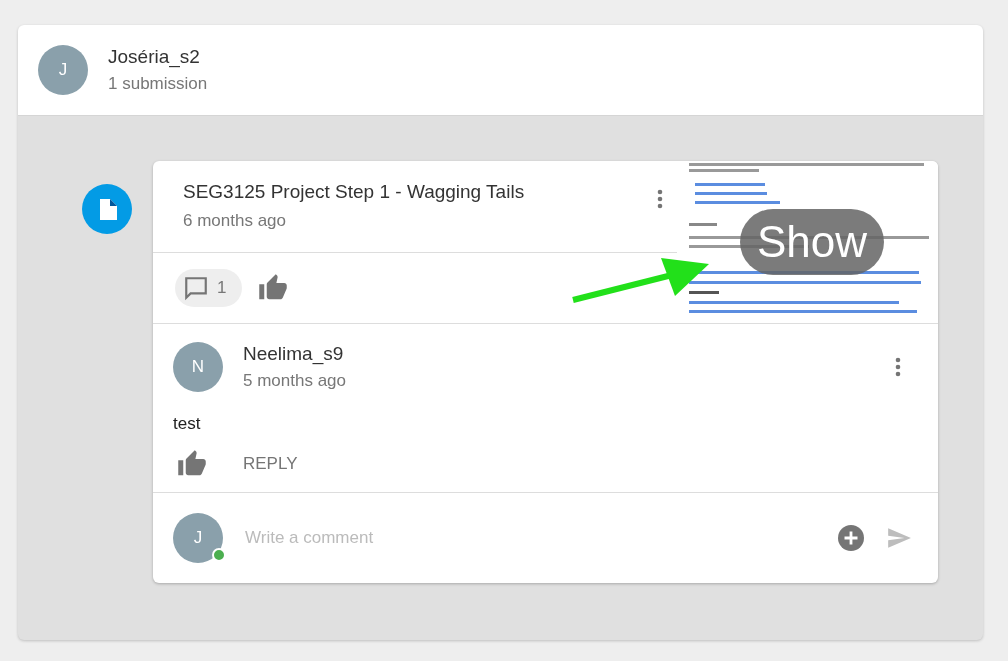  Describe the element at coordinates (851, 538) in the screenshot. I see `add-icon` at that location.